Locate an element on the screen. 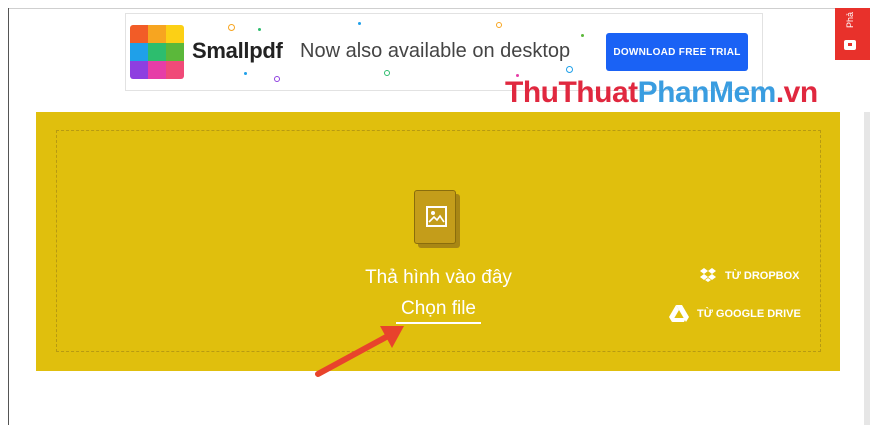 This screenshot has width=870, height=425. from-google-drive-button: TỪ GOOGLE DRIVE is located at coordinates (735, 313).